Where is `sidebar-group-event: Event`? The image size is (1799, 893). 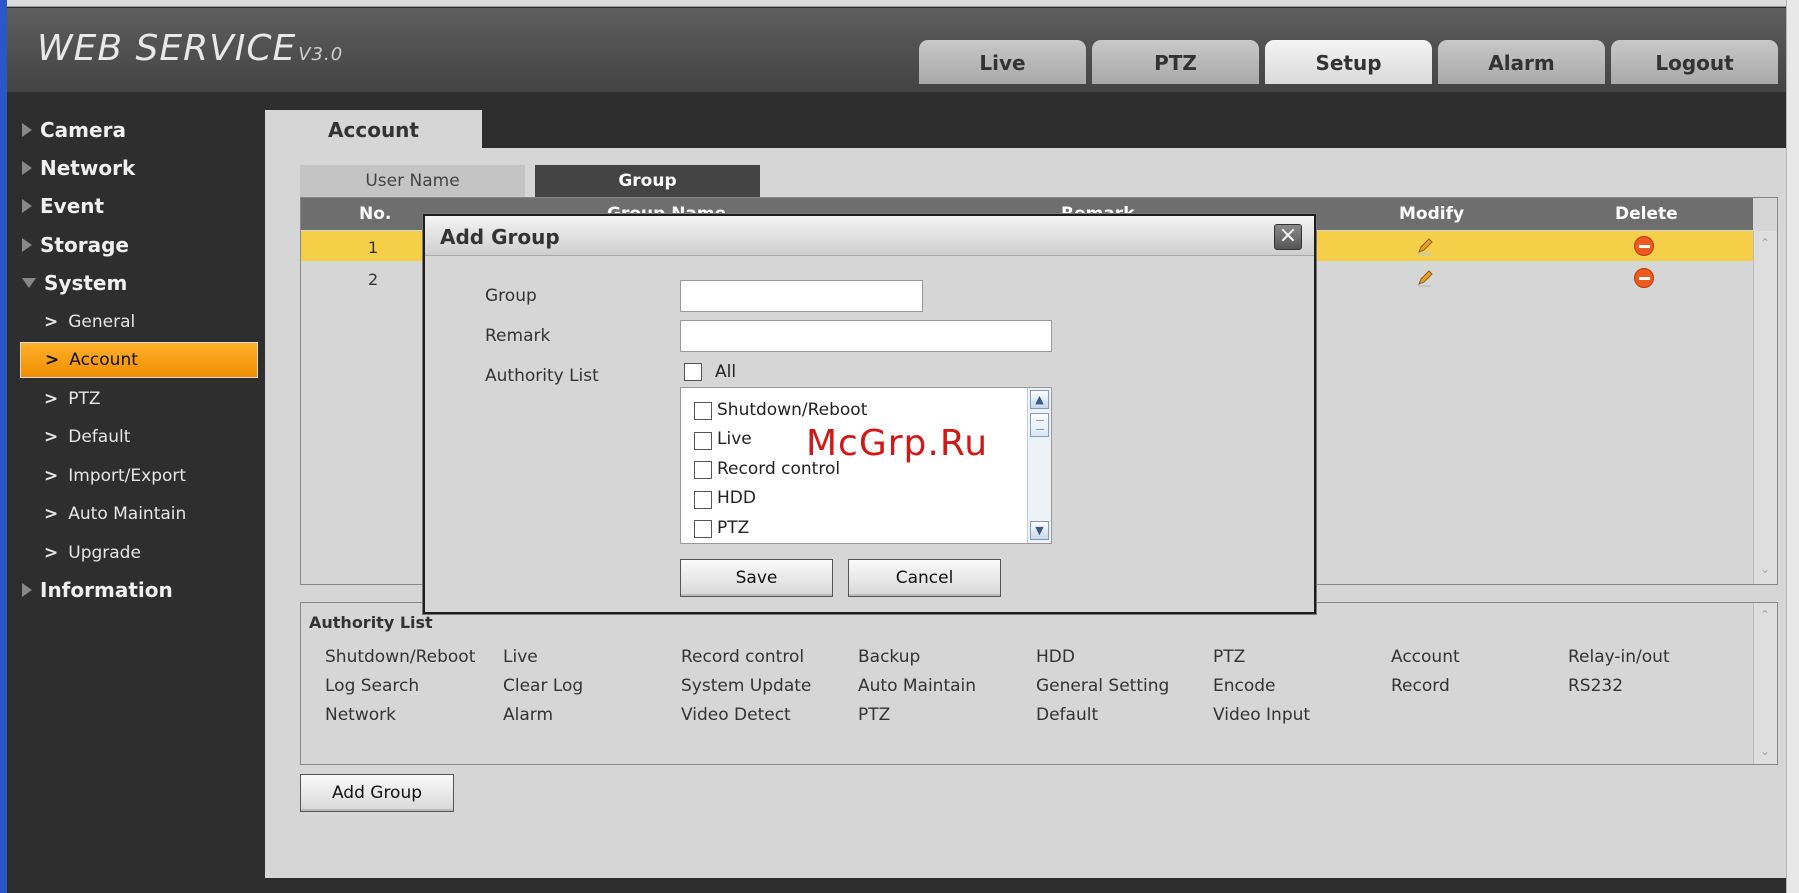
sidebar-group-event: Event is located at coordinates (63, 206).